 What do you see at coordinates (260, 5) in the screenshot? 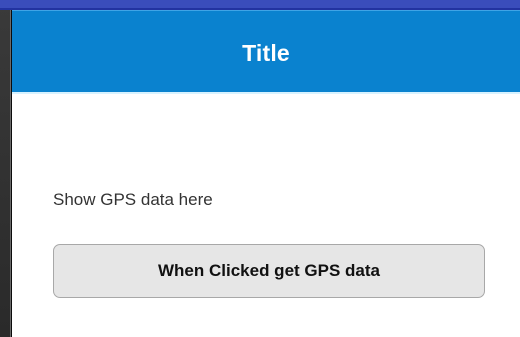
I see `window-top-strip` at bounding box center [260, 5].